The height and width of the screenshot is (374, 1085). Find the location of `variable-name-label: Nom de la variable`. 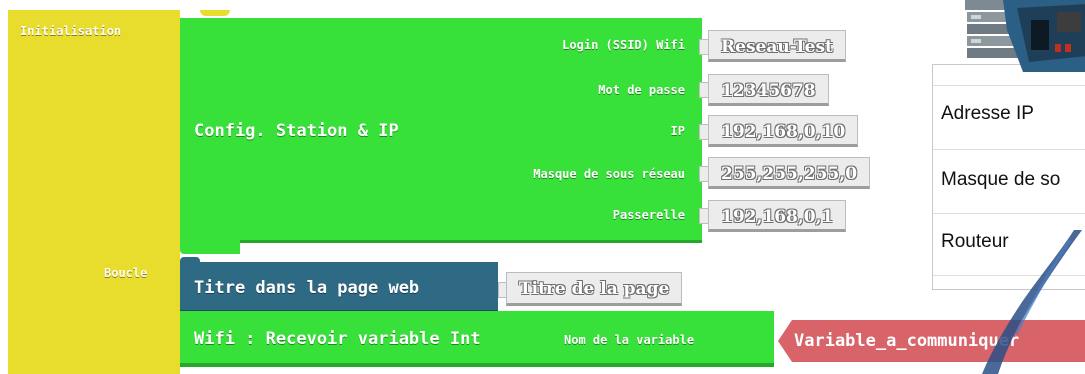

variable-name-label: Nom de la variable is located at coordinates (629, 340).